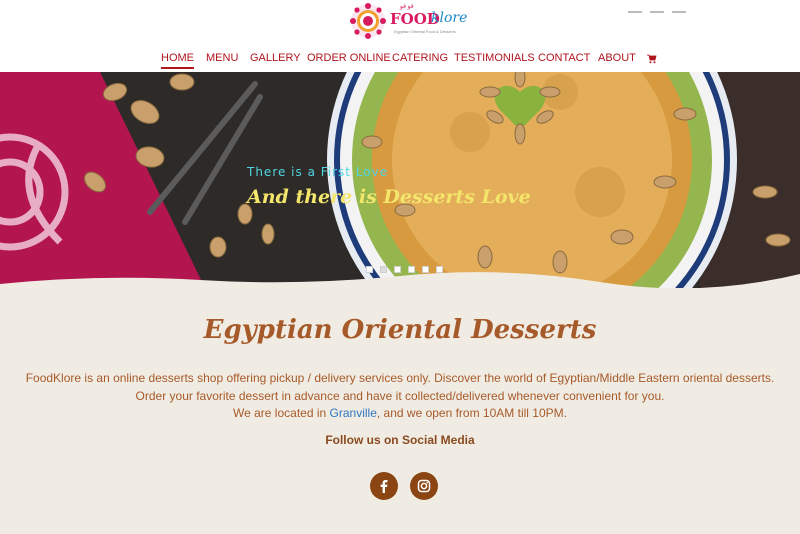 The width and height of the screenshot is (800, 534). What do you see at coordinates (400, 440) in the screenshot?
I see `follow-heading: Follow us on Social Media` at bounding box center [400, 440].